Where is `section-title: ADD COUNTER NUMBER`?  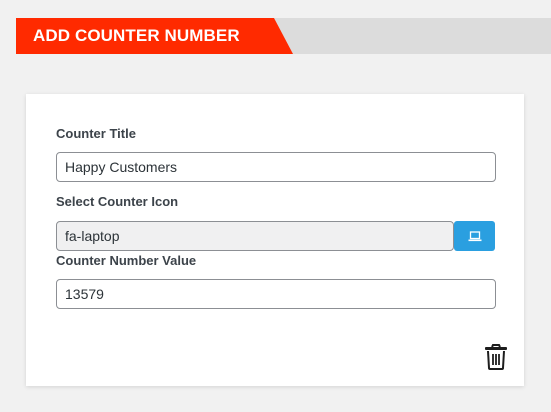 section-title: ADD COUNTER NUMBER is located at coordinates (154, 36).